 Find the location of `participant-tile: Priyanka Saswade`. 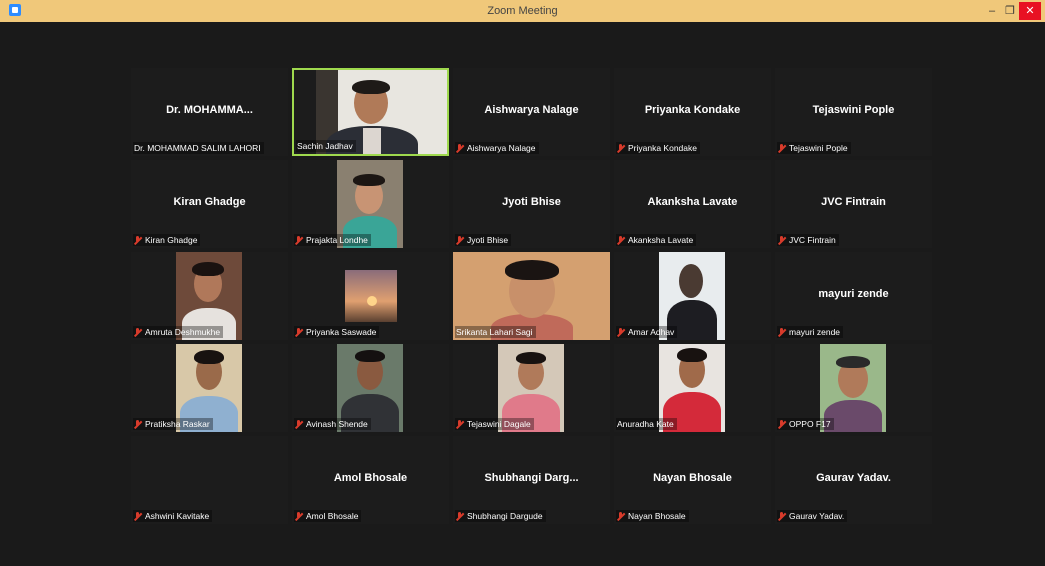

participant-tile: Priyanka Saswade is located at coordinates (370, 296).